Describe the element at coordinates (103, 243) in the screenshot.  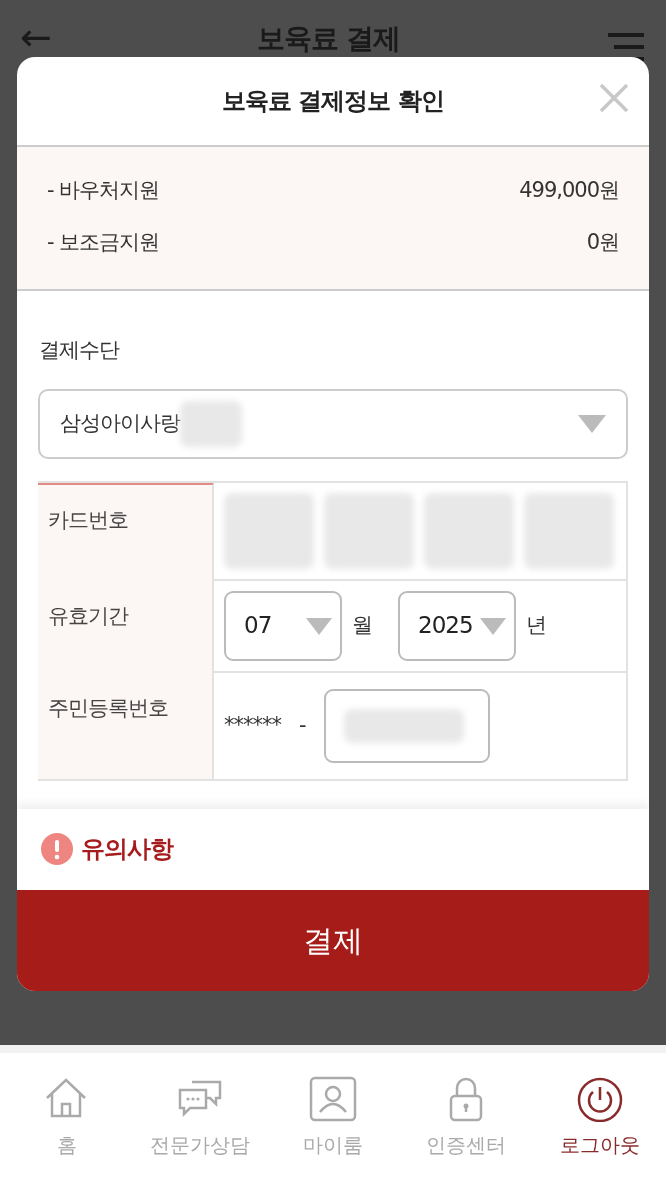
I see `summary-label: - 보조금지원` at that location.